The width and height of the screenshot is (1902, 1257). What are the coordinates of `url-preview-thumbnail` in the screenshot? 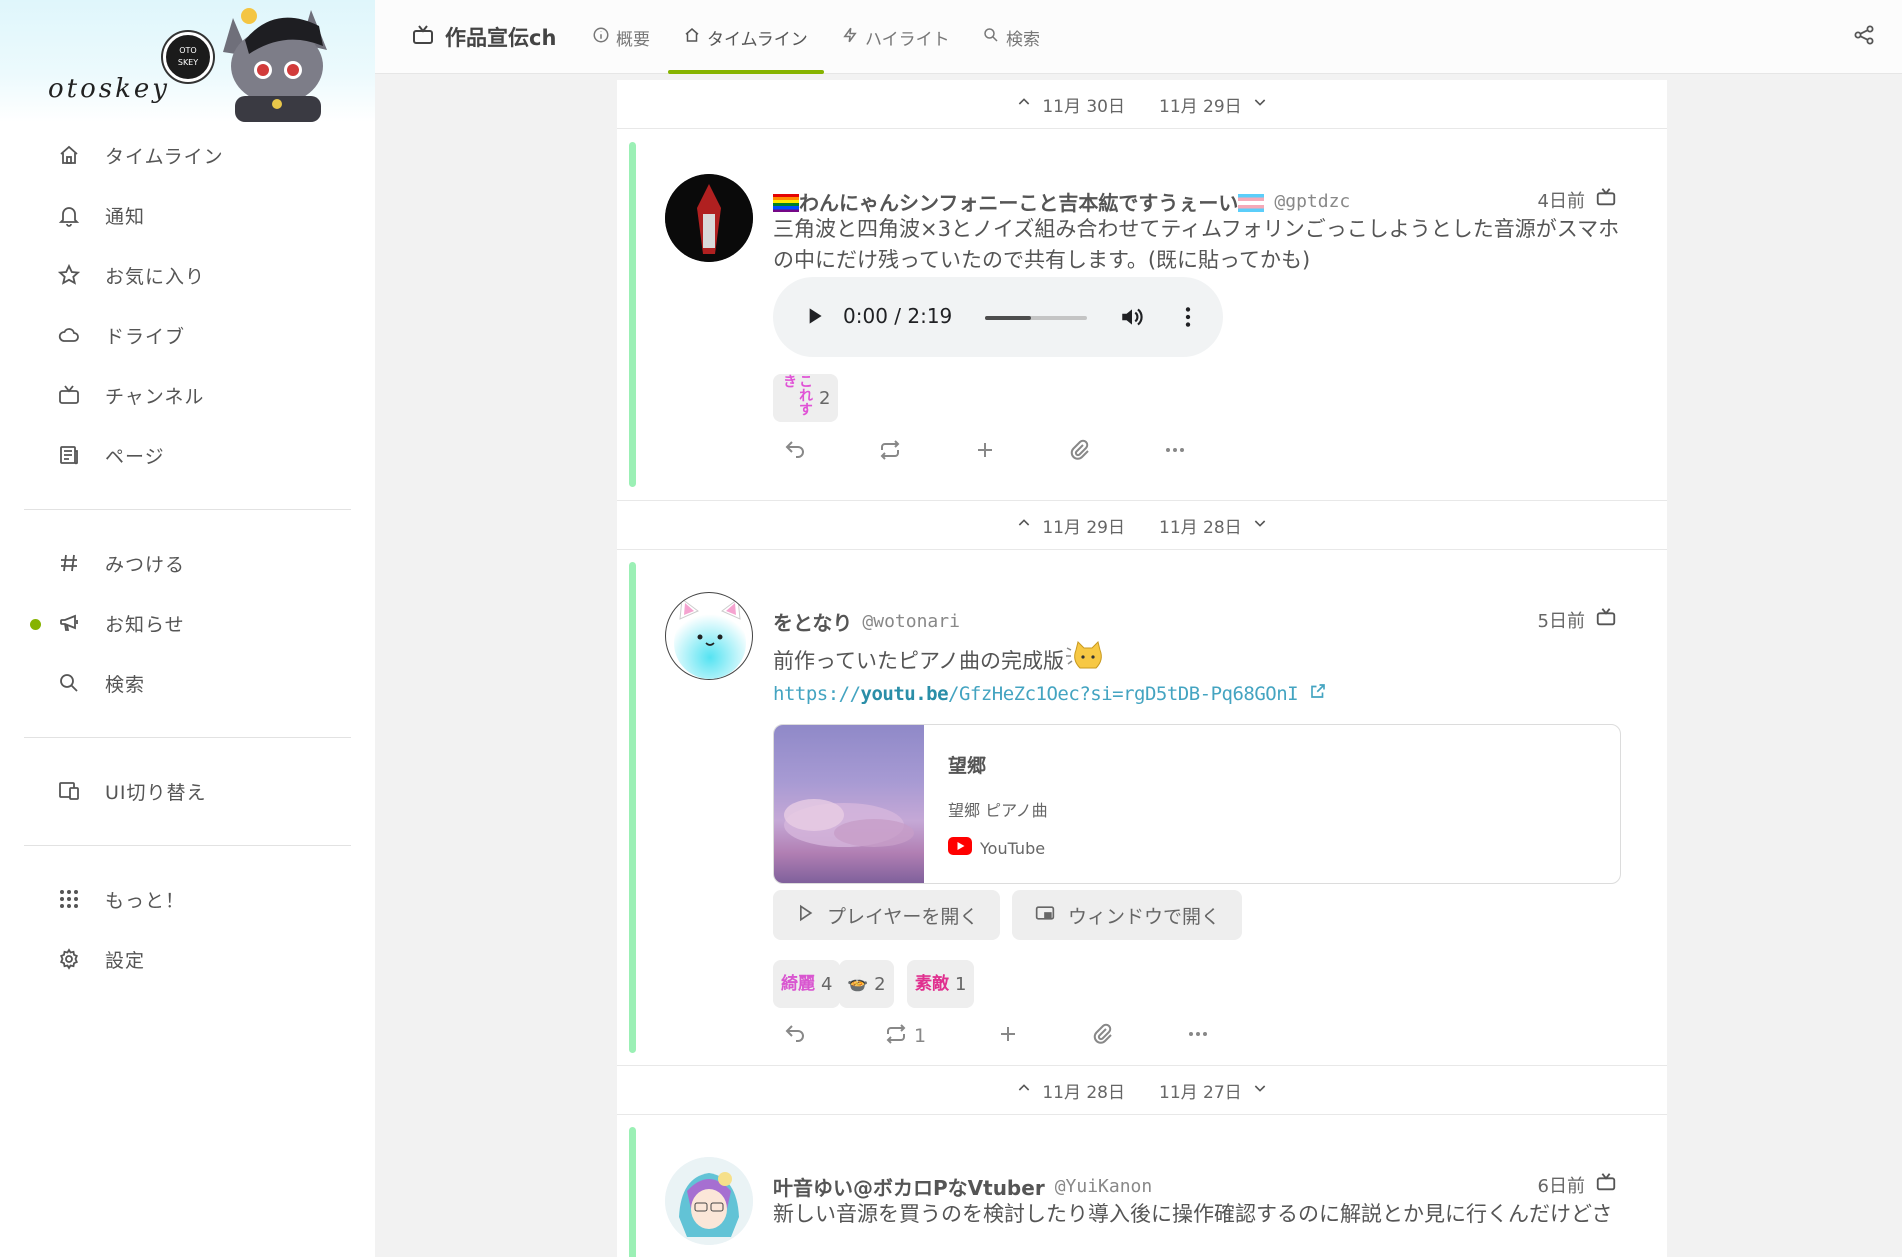 It's located at (849, 804).